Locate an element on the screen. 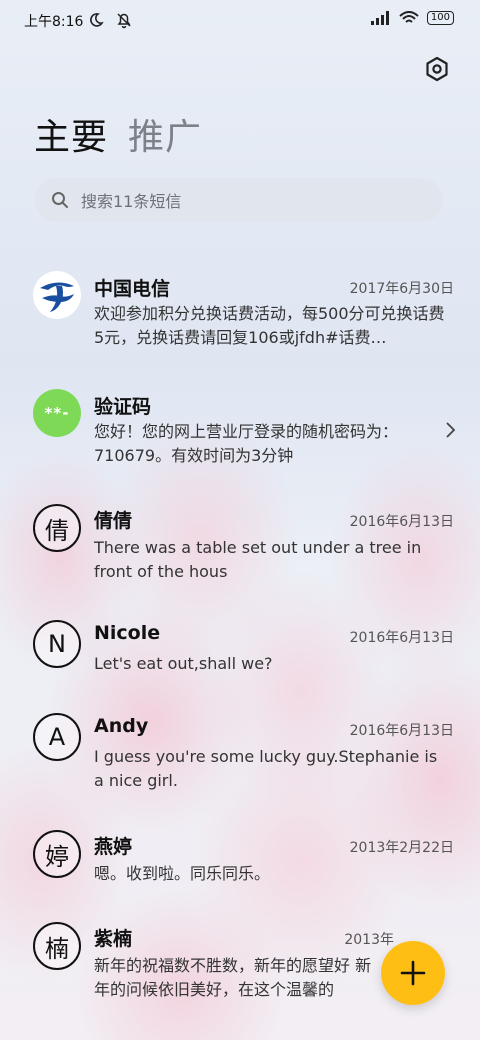  message-preview: 新年的祝福数不胜数，新年的愿望好 新年的问候依旧美好，在这个温馨的 is located at coordinates (244, 978).